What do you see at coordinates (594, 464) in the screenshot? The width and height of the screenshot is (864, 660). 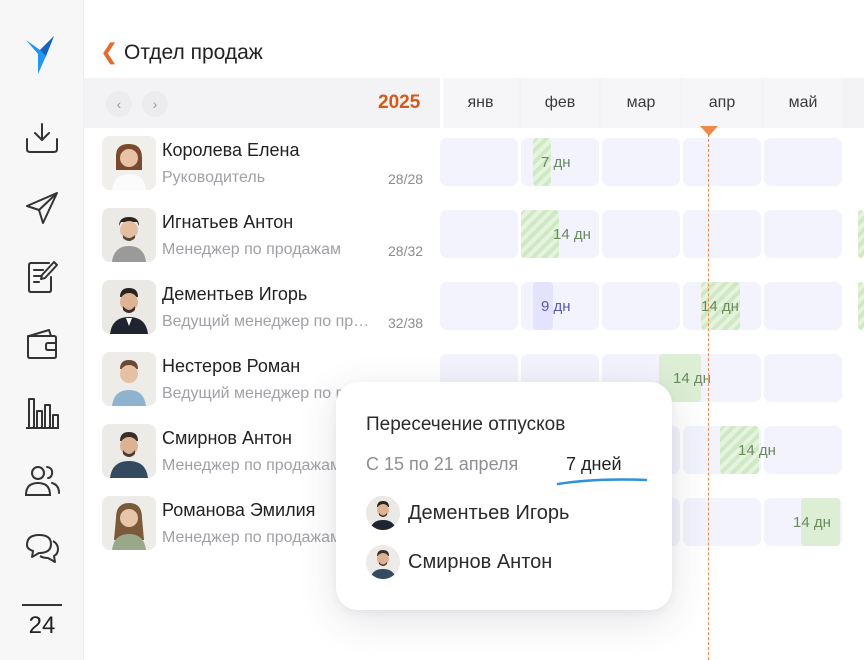 I see `tooltip-days-count: 7 дней` at bounding box center [594, 464].